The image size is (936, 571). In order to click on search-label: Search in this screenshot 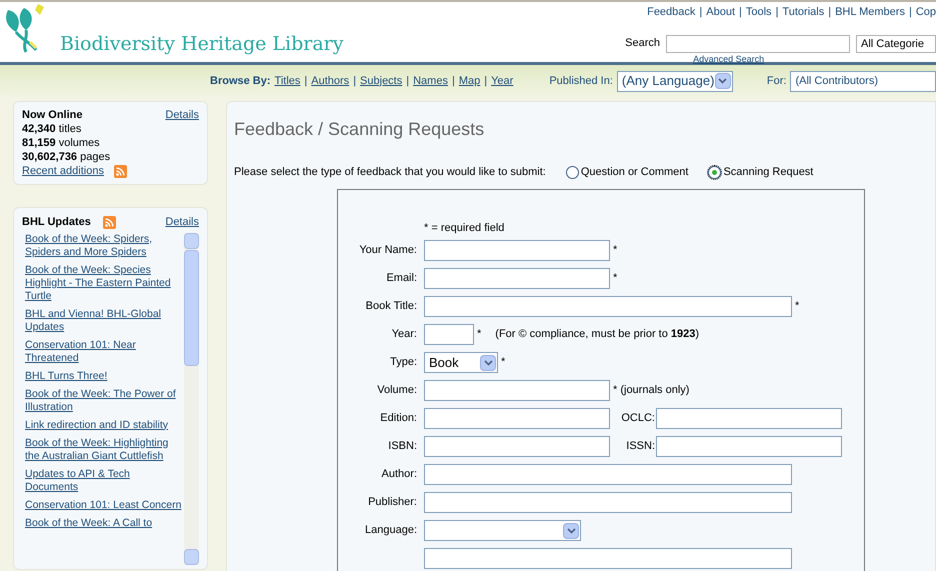, I will do `click(642, 44)`.